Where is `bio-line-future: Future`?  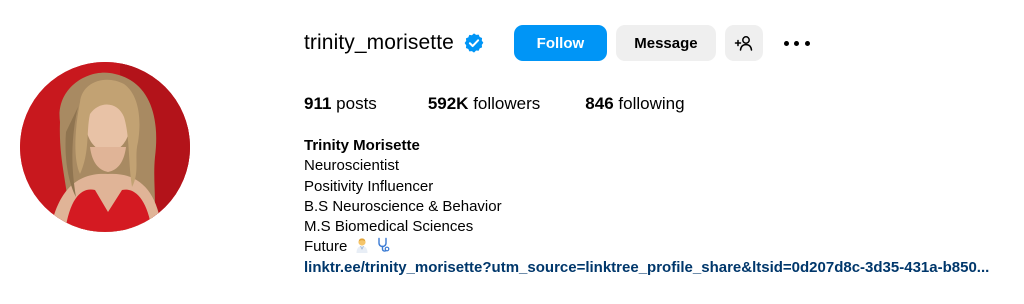 bio-line-future: Future is located at coordinates (646, 247).